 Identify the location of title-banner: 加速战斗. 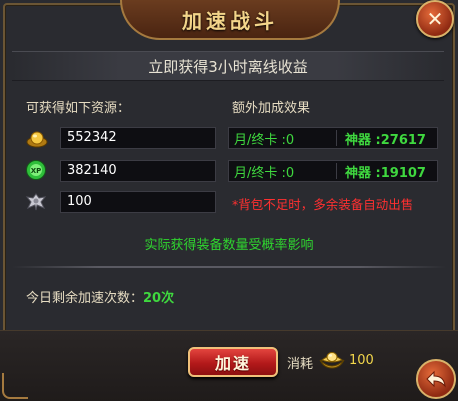
(230, 20).